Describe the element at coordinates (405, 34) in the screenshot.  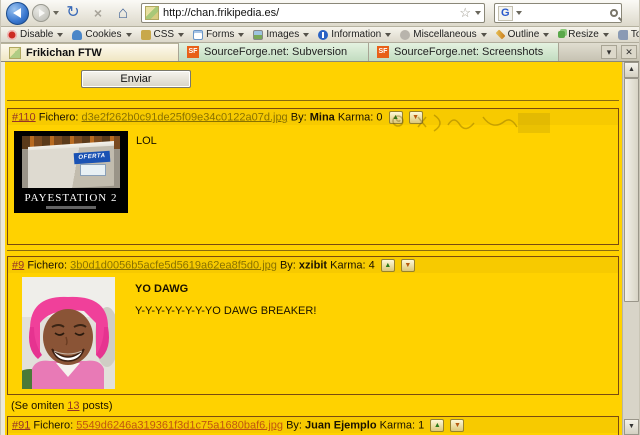
I see `miscellaneous-icon` at that location.